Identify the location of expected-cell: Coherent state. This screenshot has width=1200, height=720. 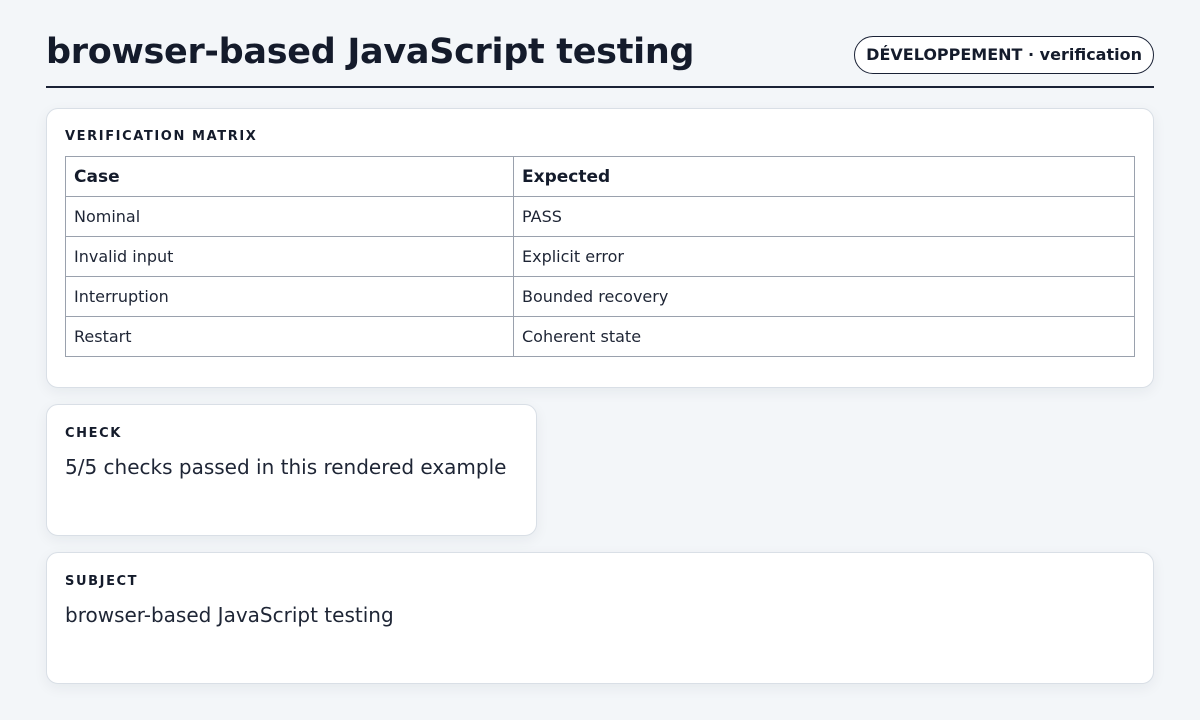
(824, 336).